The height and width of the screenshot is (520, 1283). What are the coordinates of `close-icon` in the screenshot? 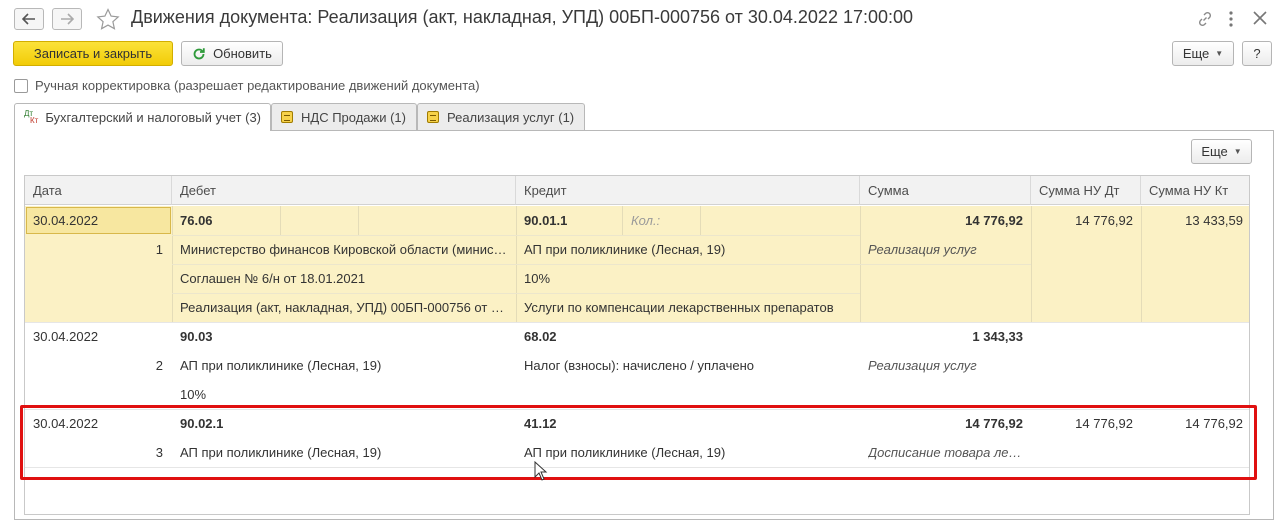 It's located at (1260, 18).